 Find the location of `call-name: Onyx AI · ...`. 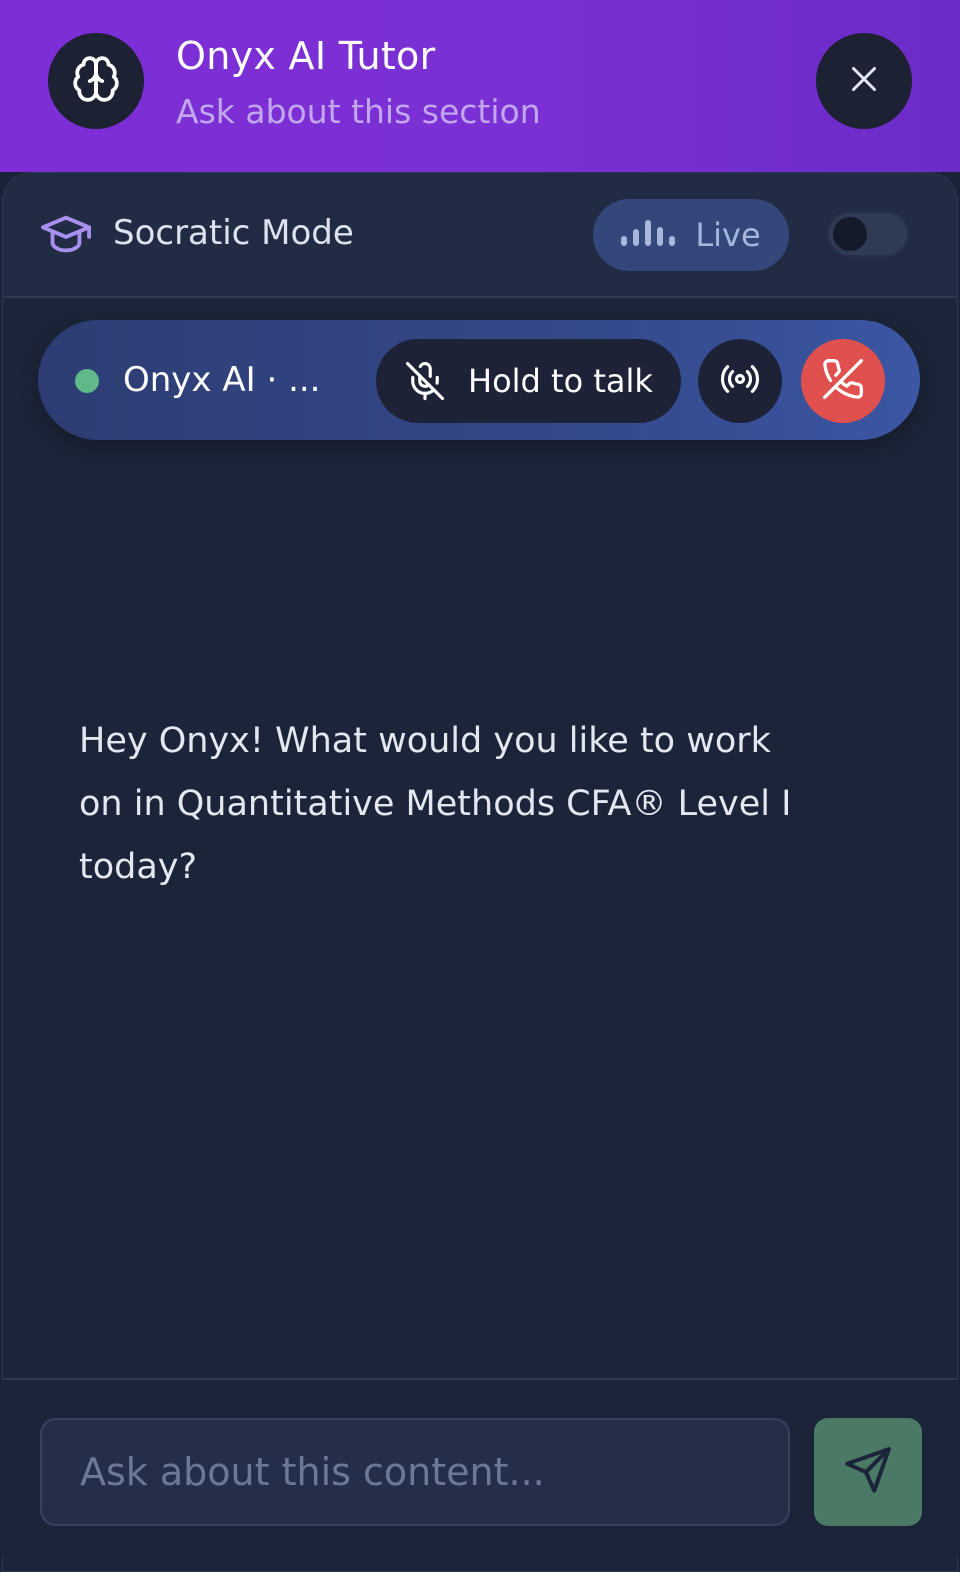

call-name: Onyx AI · ... is located at coordinates (222, 380).